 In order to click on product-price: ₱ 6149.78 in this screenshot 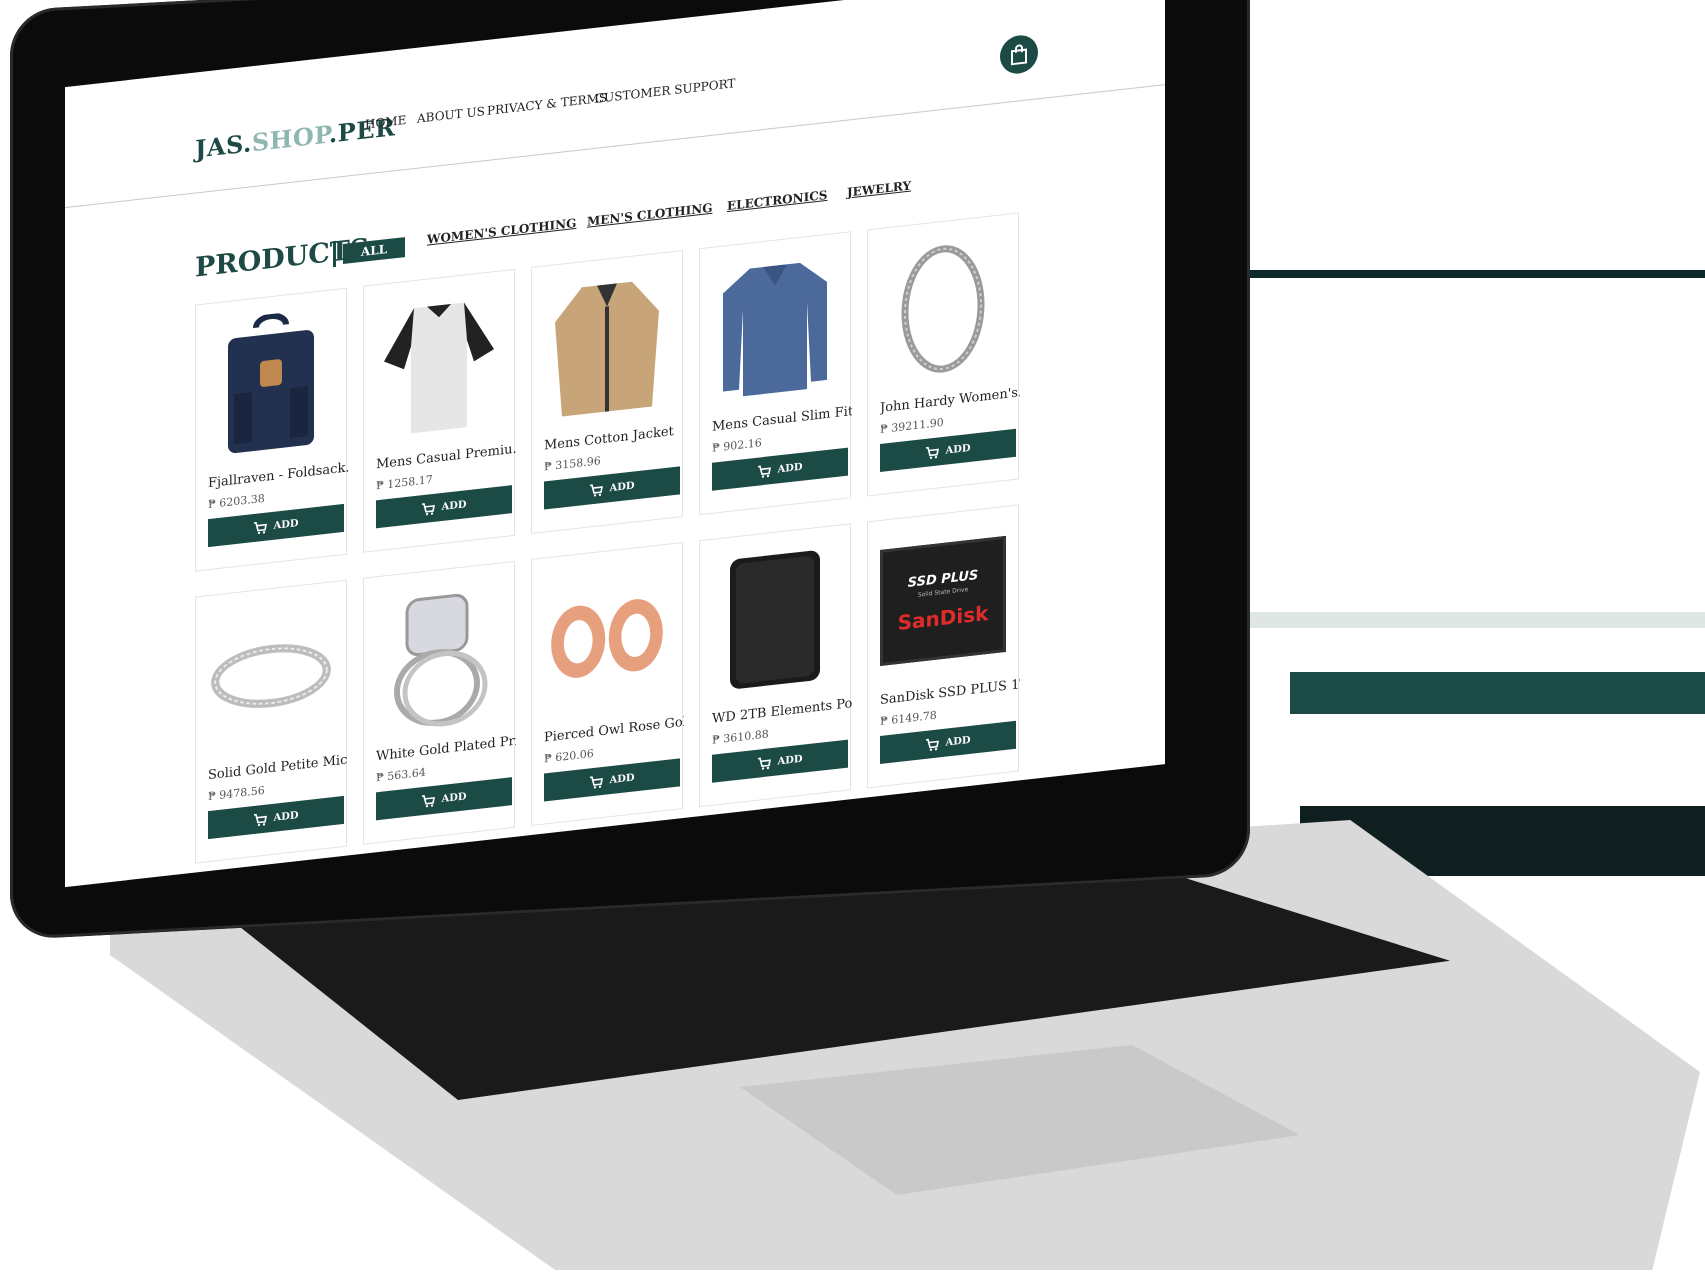, I will do `click(908, 718)`.